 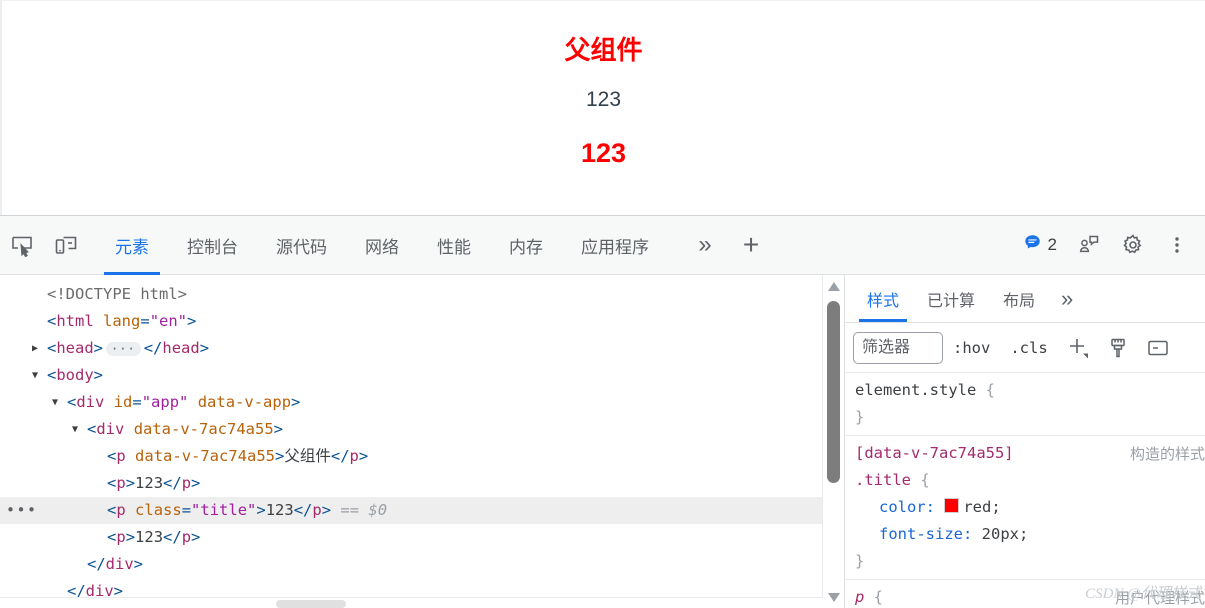 I want to click on tab-layout-label: 布局, so click(x=1019, y=301).